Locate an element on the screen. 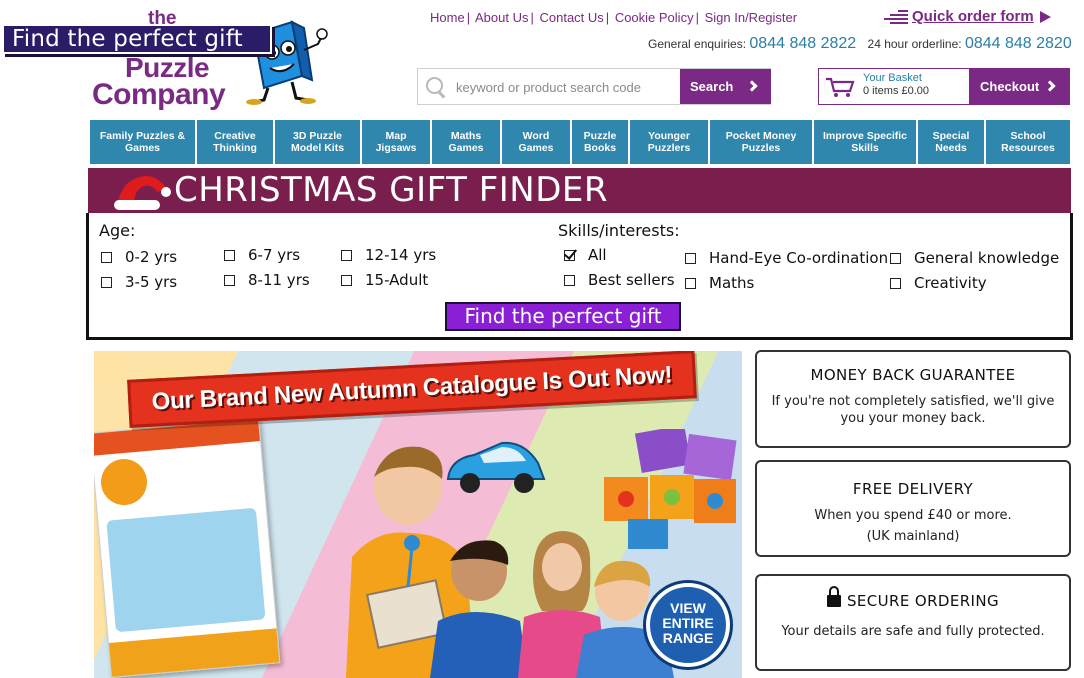  search-button: Search is located at coordinates (725, 86).